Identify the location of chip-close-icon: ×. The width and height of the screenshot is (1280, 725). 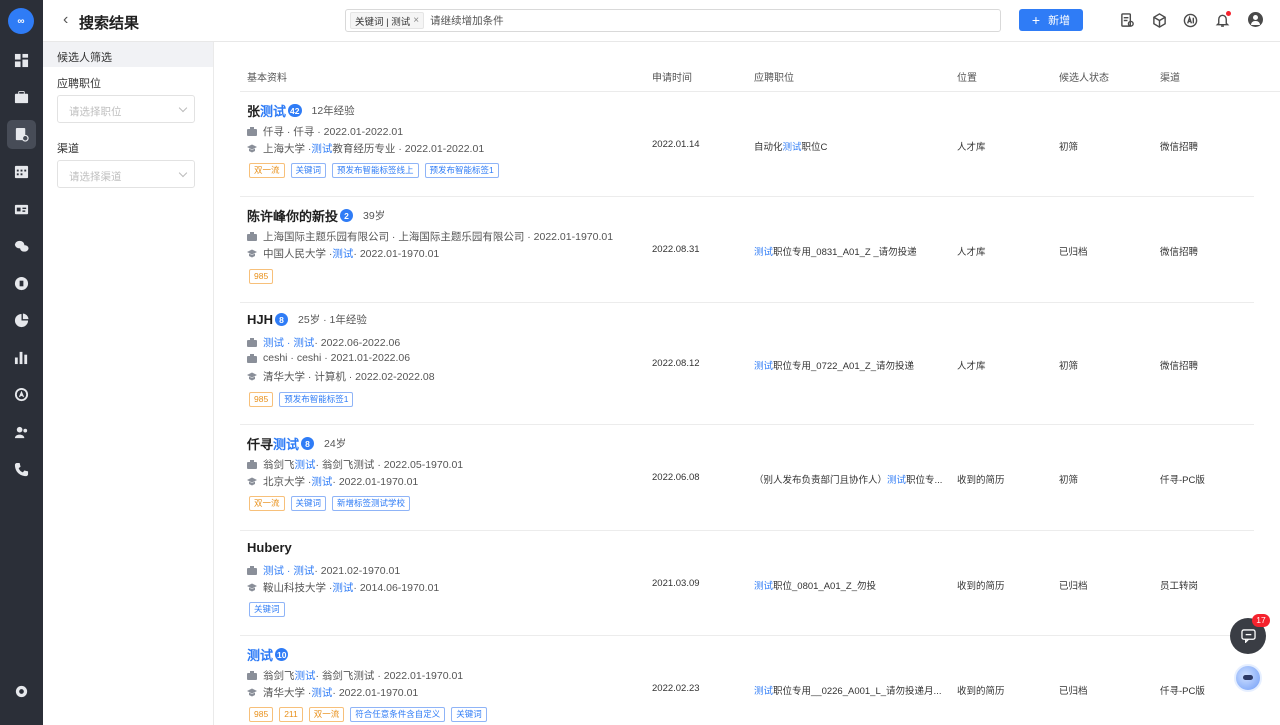
(416, 20).